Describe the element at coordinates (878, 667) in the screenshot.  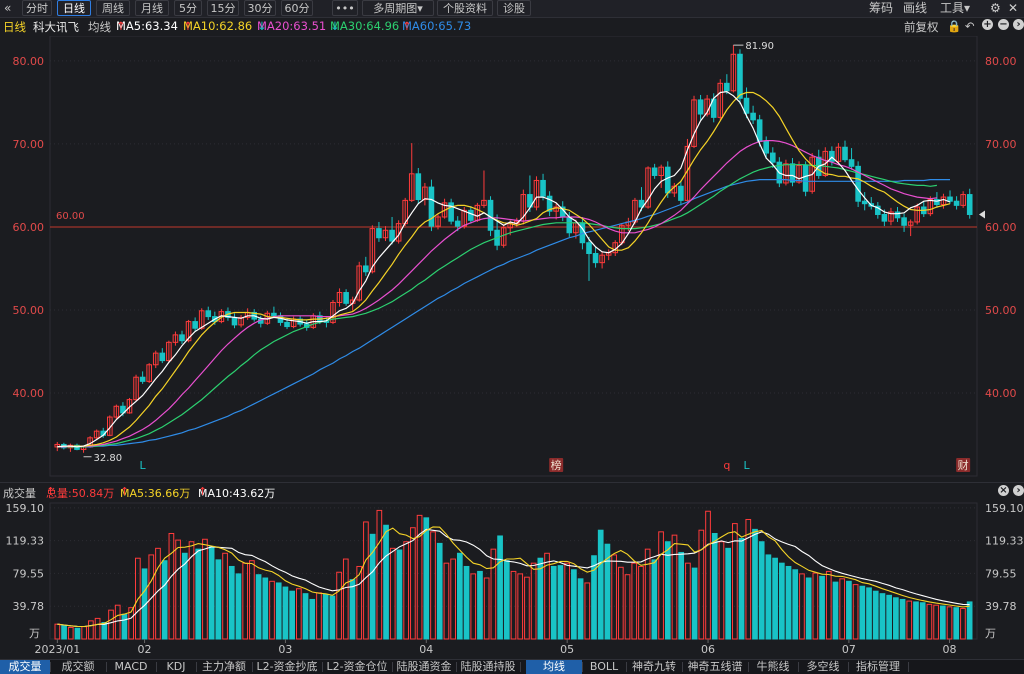
I see `indicator-tab-15: 指标管理` at that location.